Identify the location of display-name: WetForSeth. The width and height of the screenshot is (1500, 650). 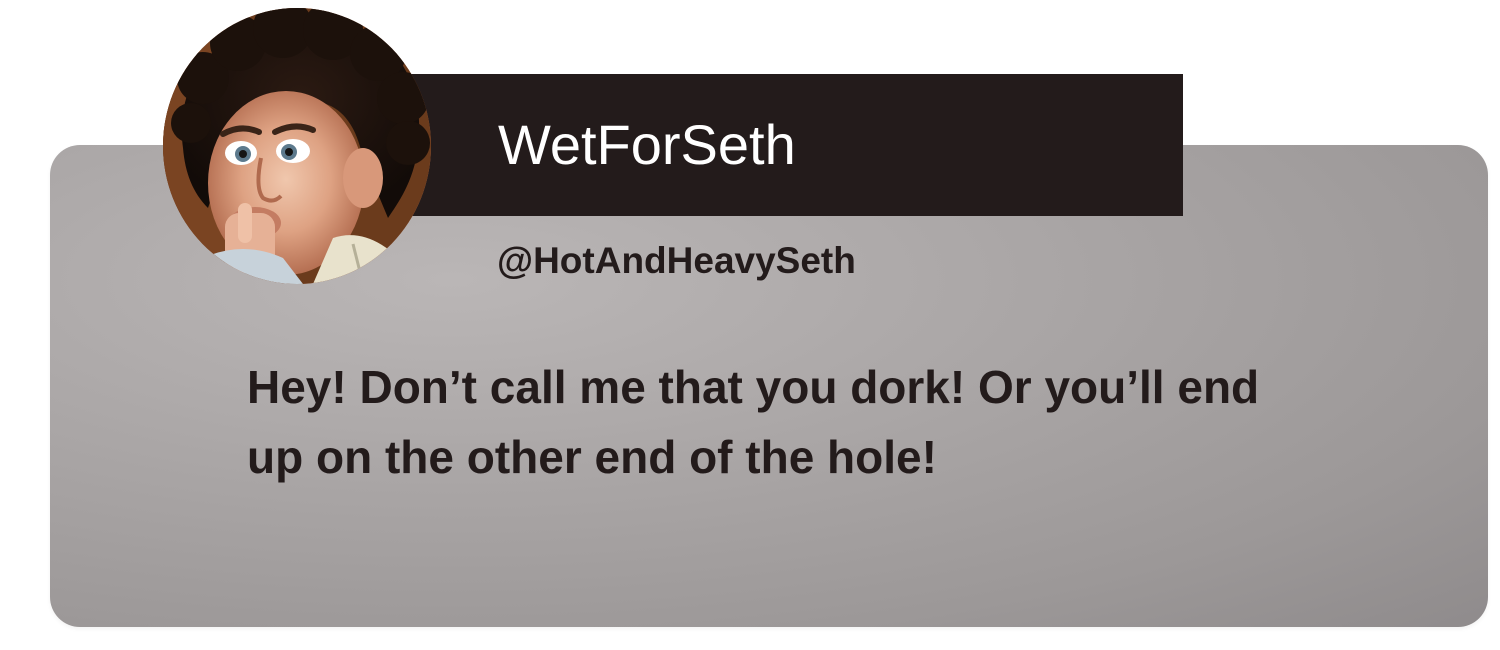
(647, 144).